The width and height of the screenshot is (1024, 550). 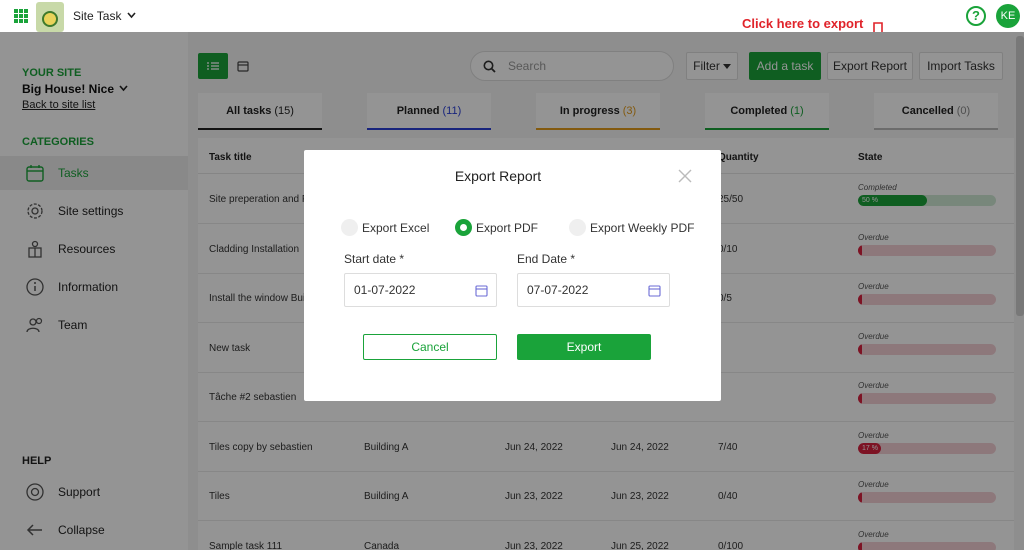 I want to click on apps-grid-icon, so click(x=21, y=16).